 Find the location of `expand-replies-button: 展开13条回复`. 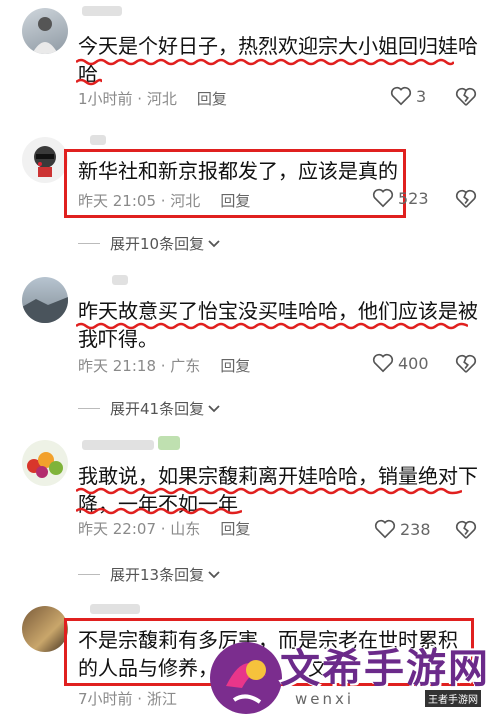

expand-replies-button: 展开13条回复 is located at coordinates (149, 574).